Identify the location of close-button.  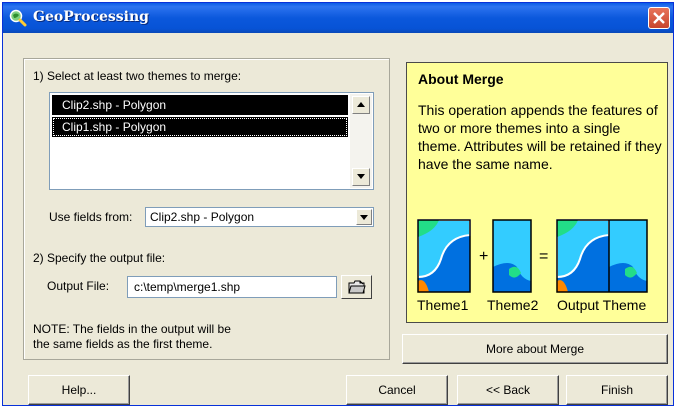
(659, 18).